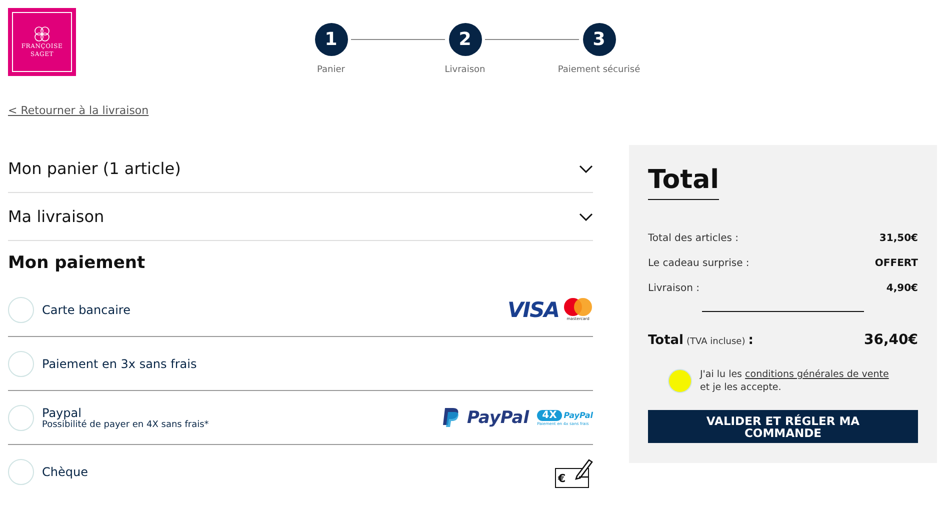 The width and height of the screenshot is (951, 514). I want to click on step-number: 2, so click(465, 39).